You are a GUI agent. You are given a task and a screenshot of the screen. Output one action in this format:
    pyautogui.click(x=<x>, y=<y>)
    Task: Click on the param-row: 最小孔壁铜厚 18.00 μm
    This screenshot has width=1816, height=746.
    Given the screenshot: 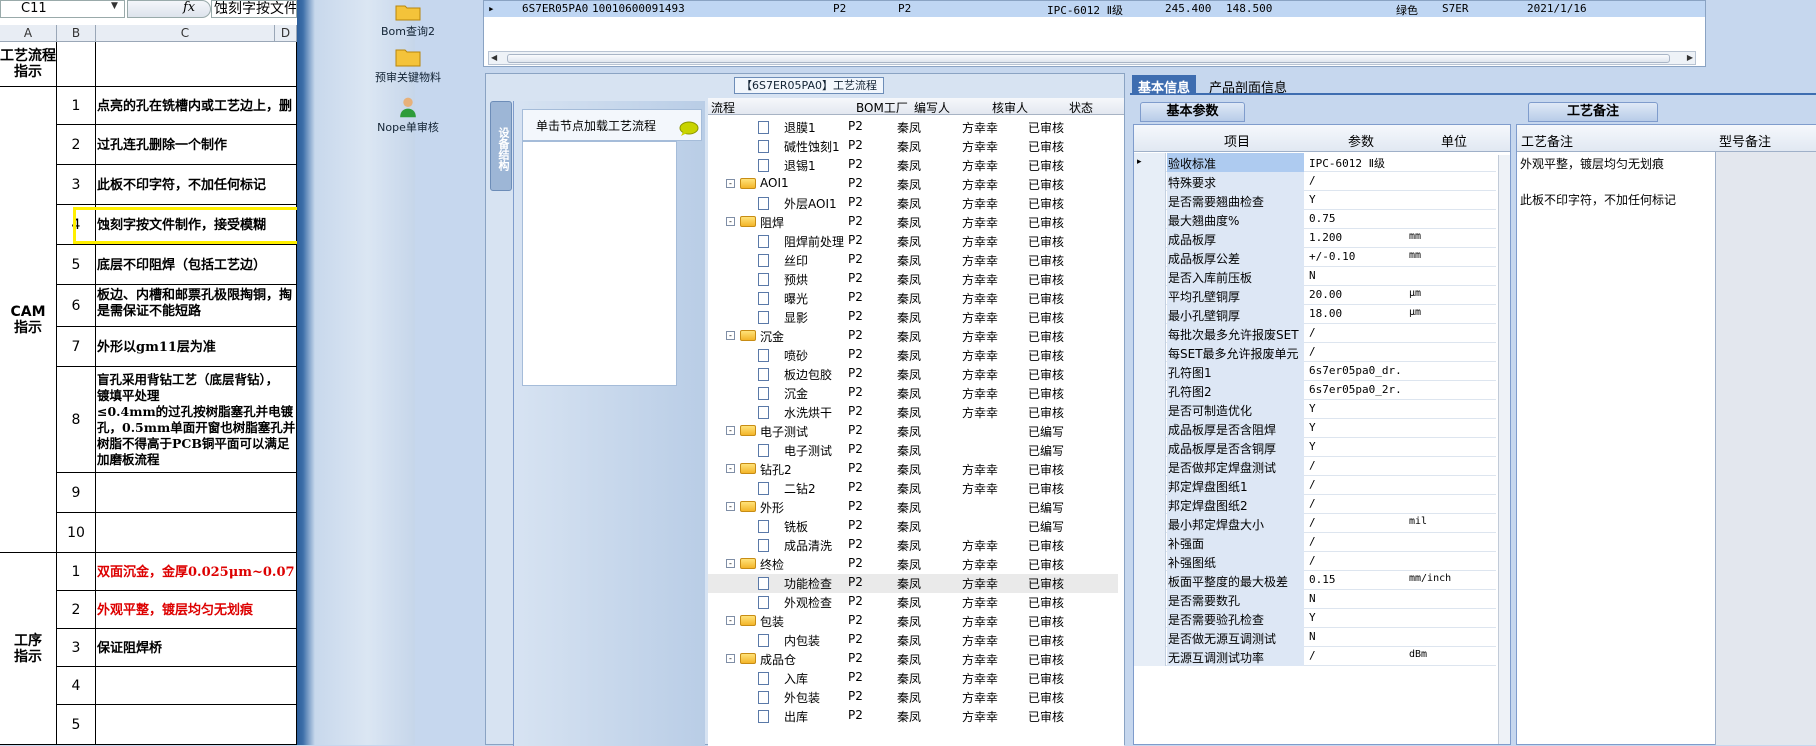 What is the action you would take?
    pyautogui.click(x=1315, y=314)
    